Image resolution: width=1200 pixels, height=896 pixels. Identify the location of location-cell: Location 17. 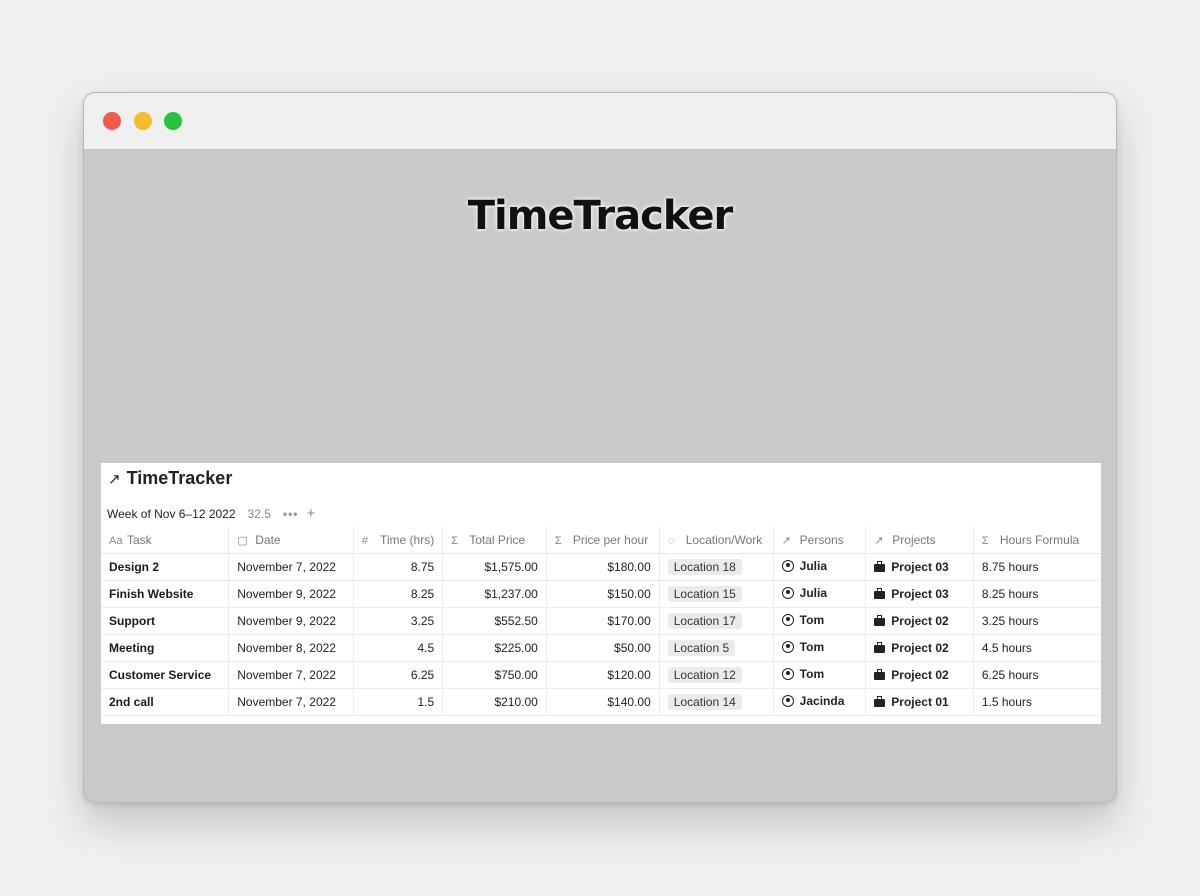
(716, 621).